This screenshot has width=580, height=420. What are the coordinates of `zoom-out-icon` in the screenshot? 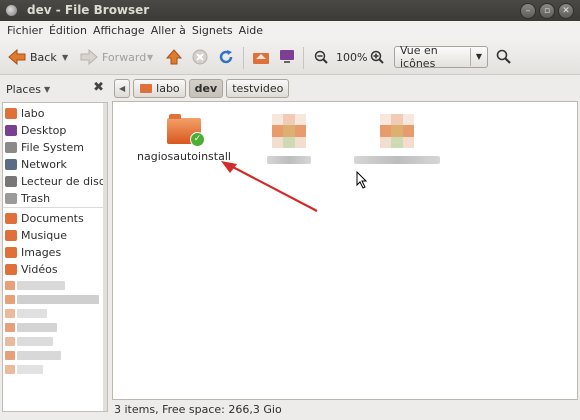 It's located at (321, 57).